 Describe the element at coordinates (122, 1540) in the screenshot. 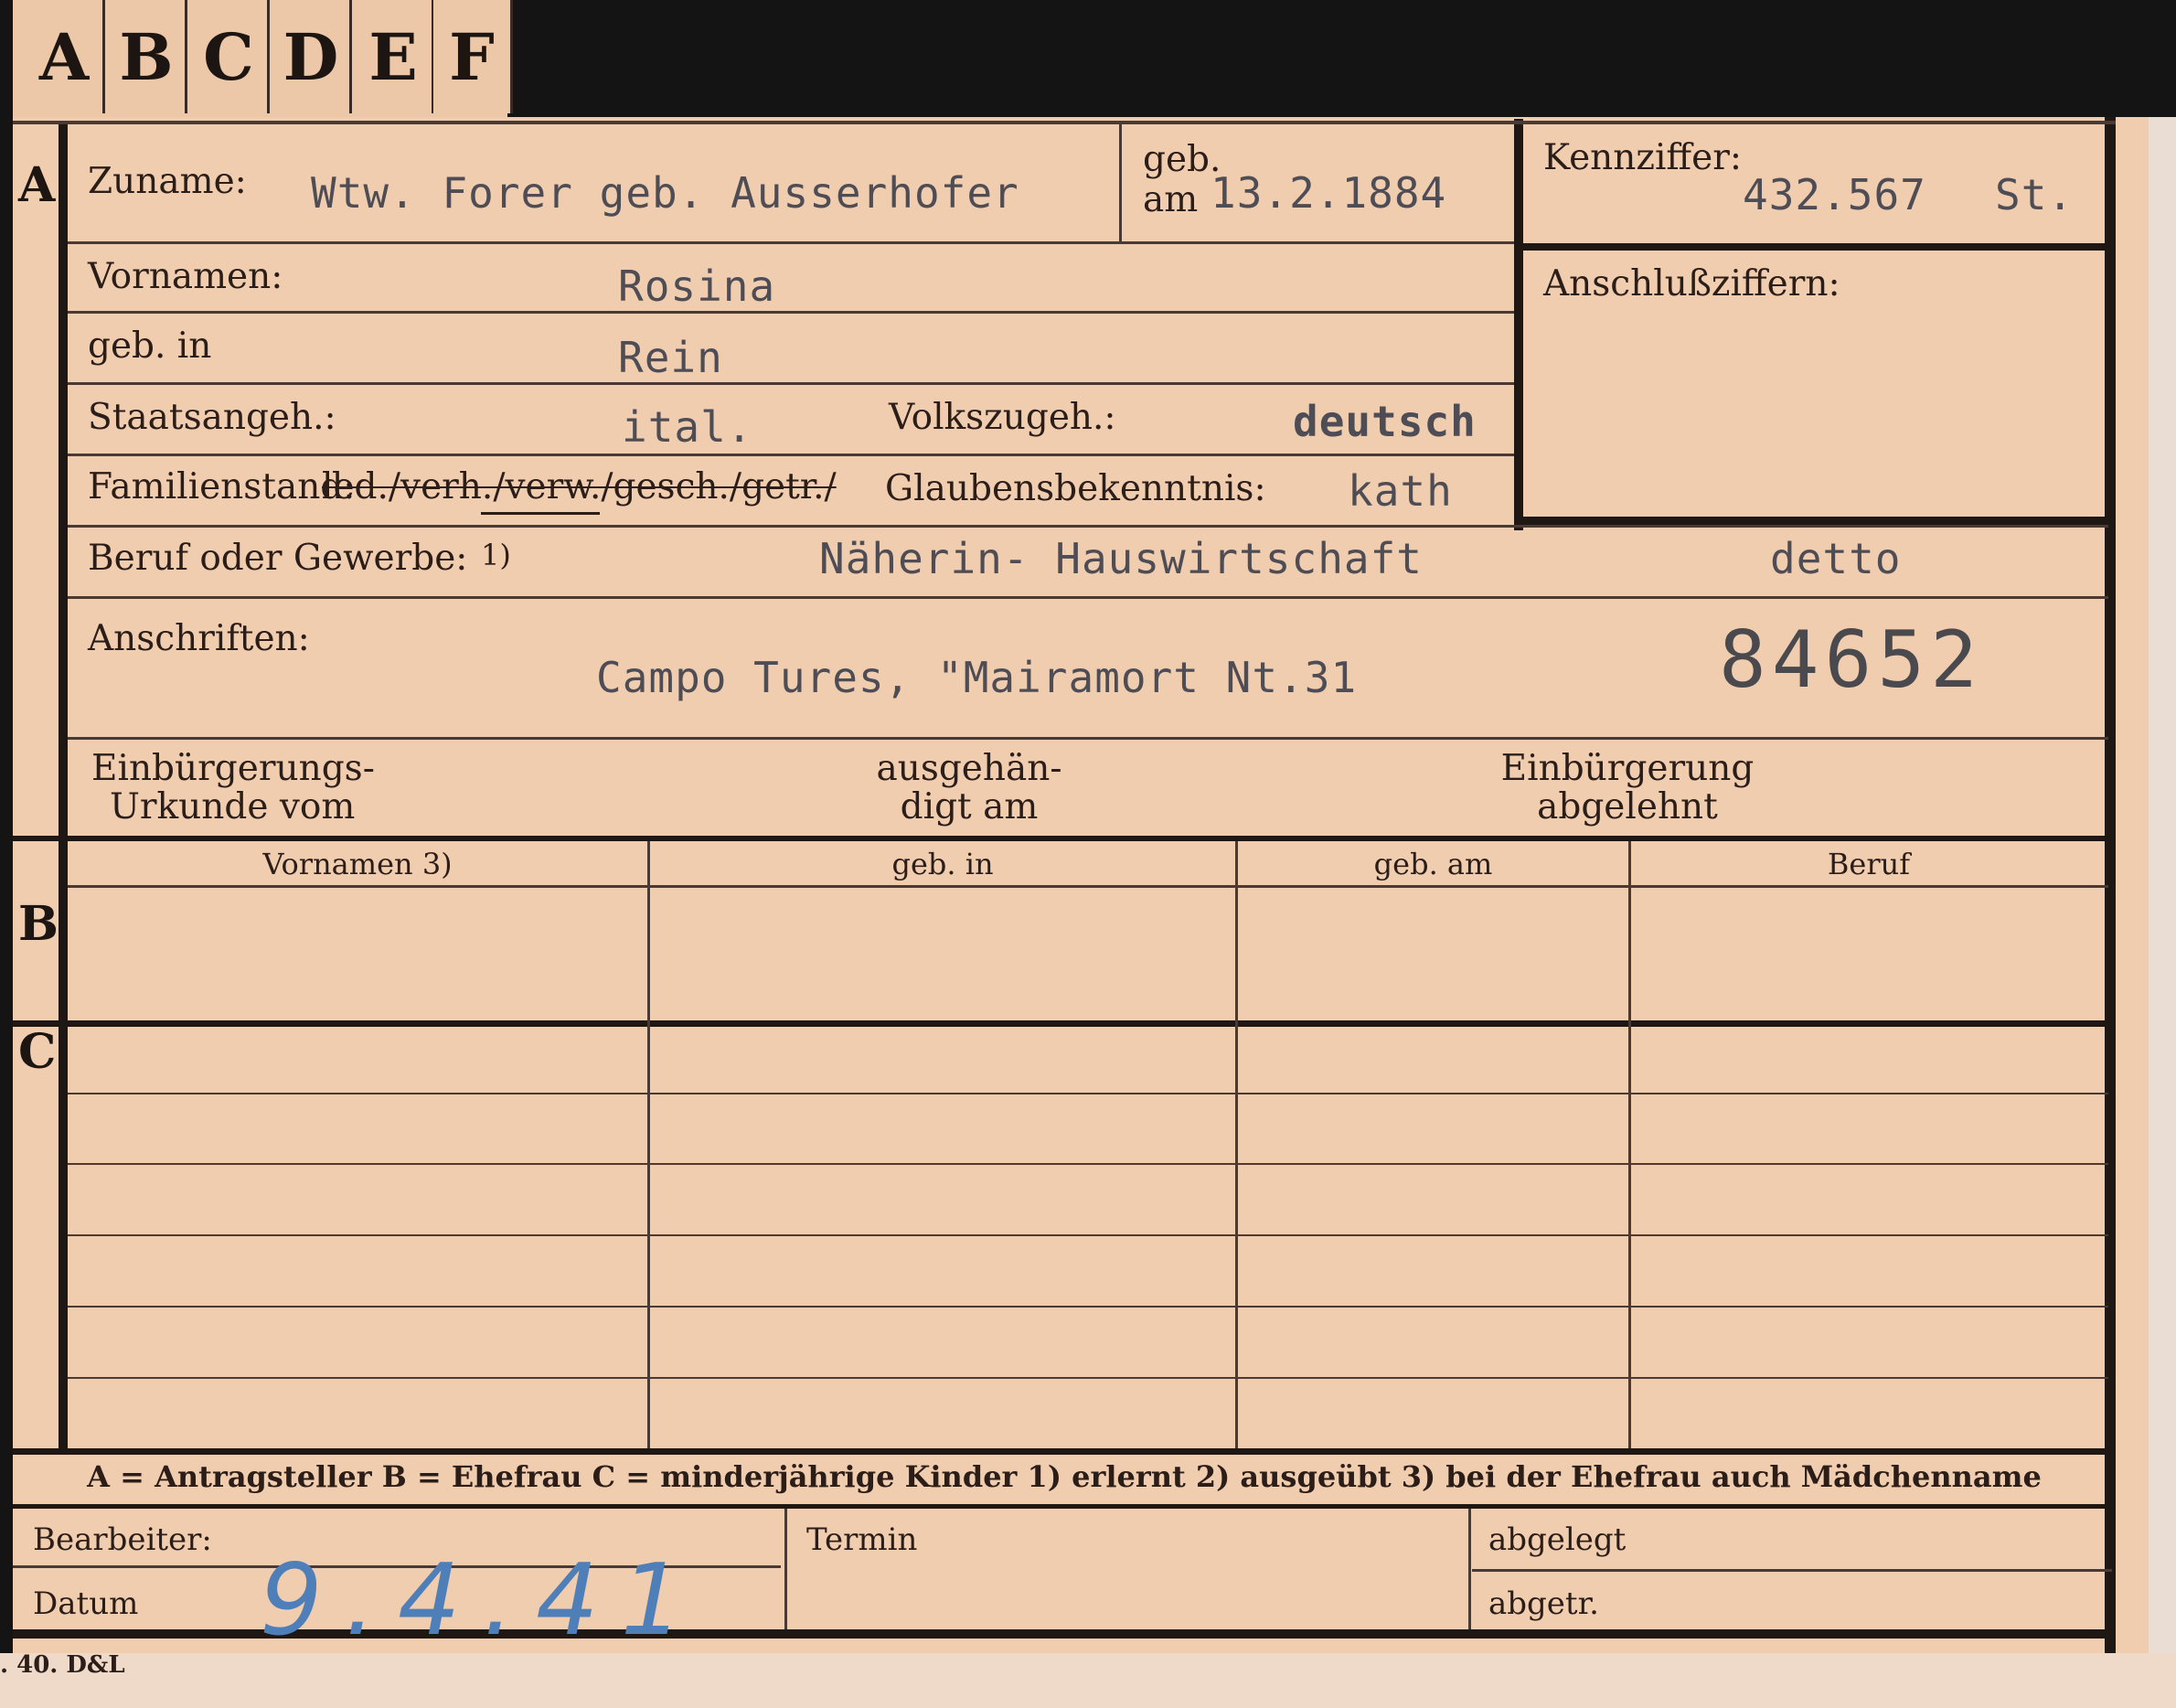

I see `label-bearbeiter: Bearbeiter:` at that location.